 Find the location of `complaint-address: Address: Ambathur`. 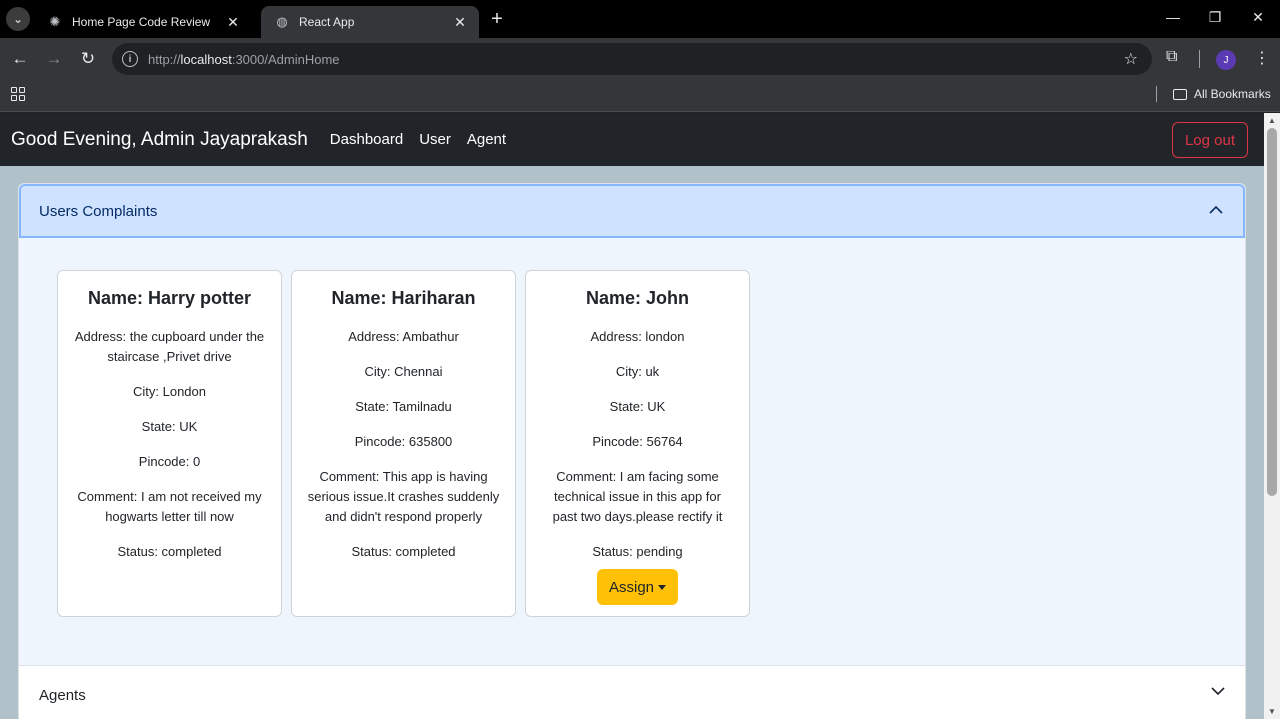

complaint-address: Address: Ambathur is located at coordinates (403, 336).